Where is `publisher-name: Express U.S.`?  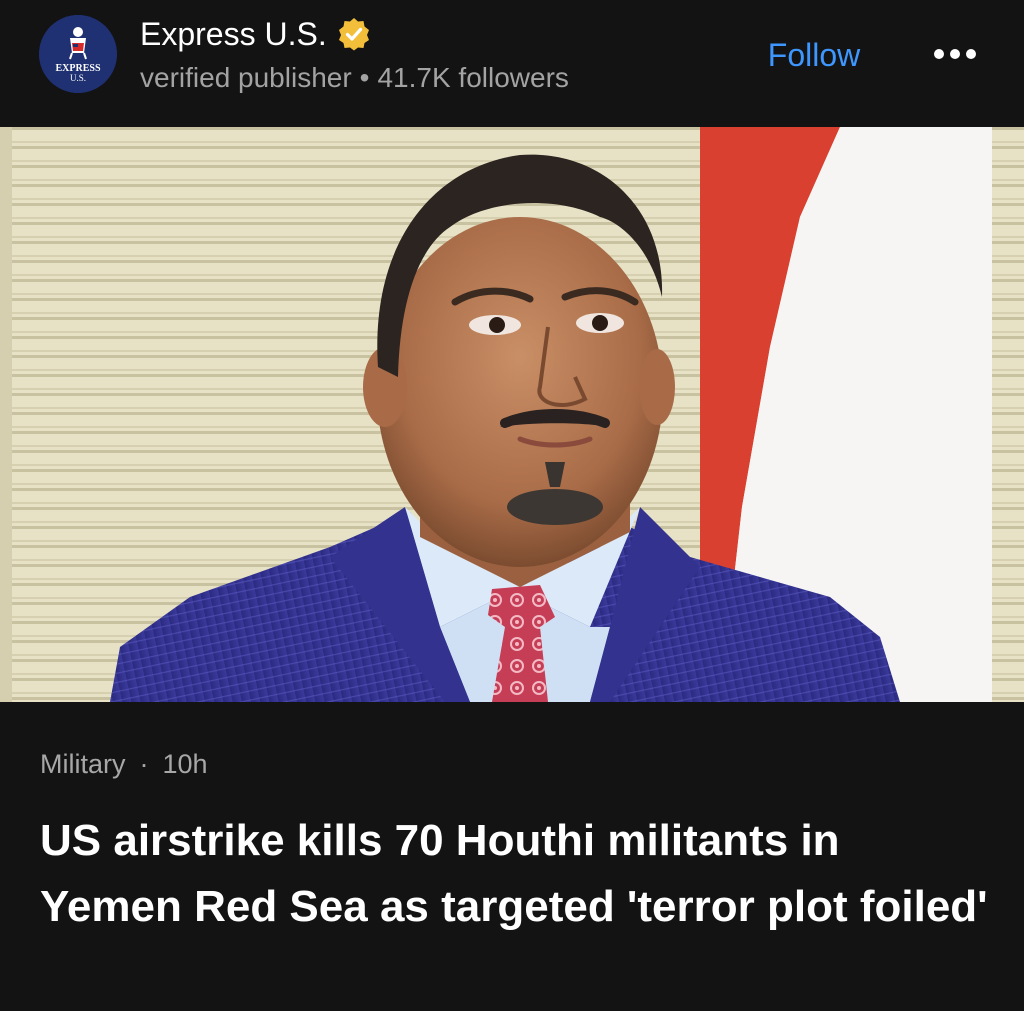 publisher-name: Express U.S. is located at coordinates (233, 34).